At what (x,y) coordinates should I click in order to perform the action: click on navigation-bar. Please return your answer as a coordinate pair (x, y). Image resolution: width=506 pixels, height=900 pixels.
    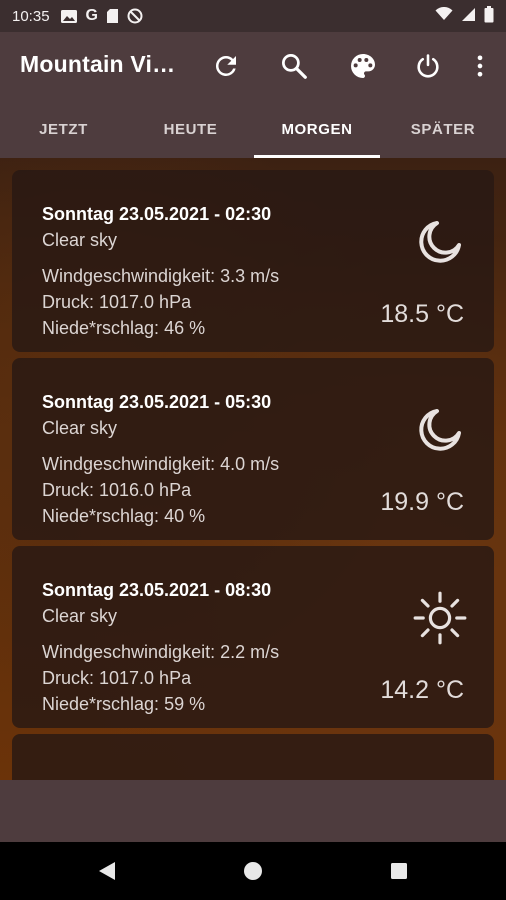
    Looking at the image, I should click on (253, 871).